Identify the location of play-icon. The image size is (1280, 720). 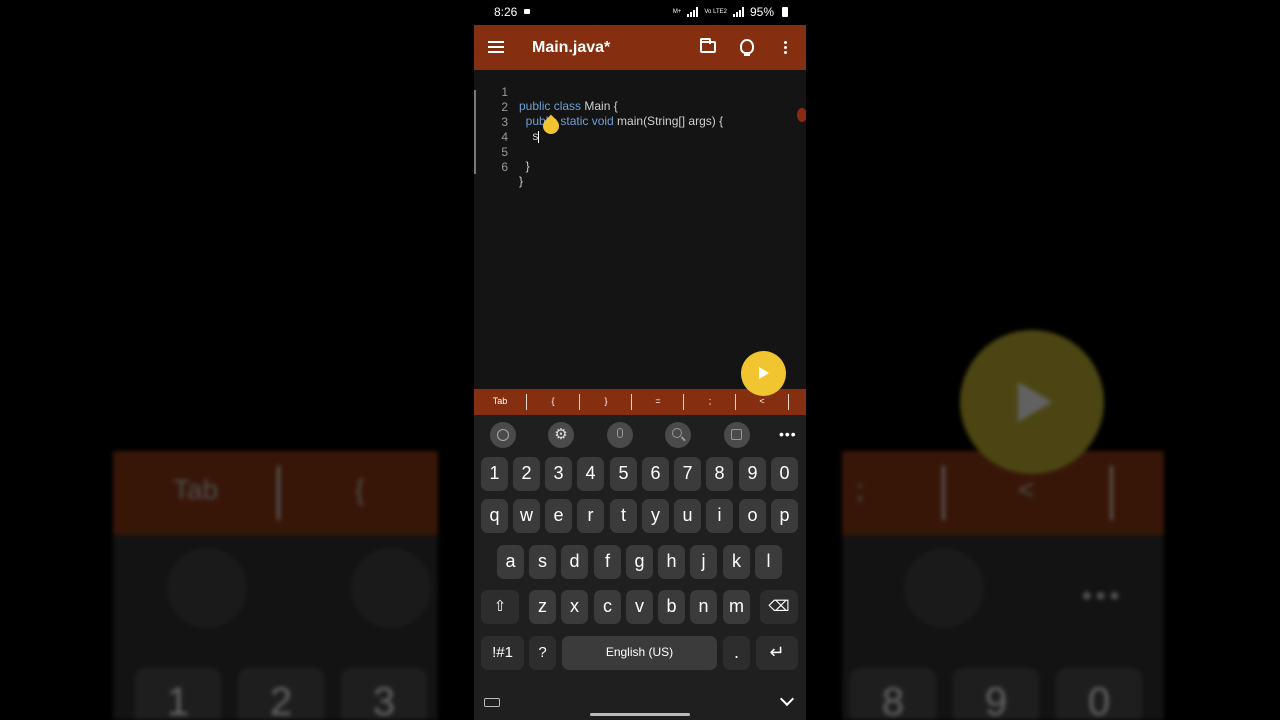
(764, 373).